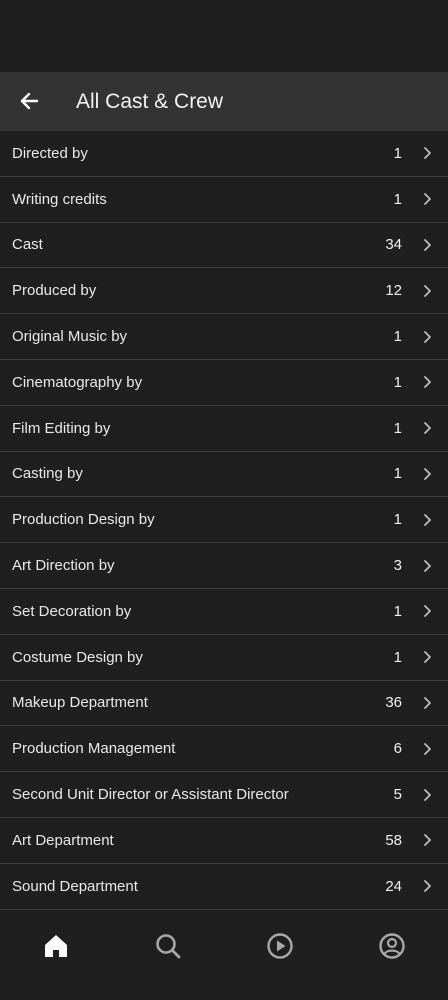  Describe the element at coordinates (70, 337) in the screenshot. I see `category-label: Original Music by` at that location.